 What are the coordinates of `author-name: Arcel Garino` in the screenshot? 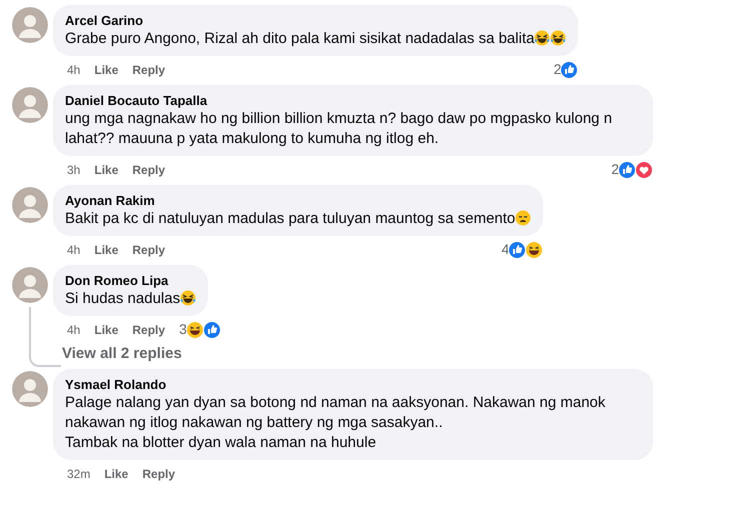 It's located at (315, 20).